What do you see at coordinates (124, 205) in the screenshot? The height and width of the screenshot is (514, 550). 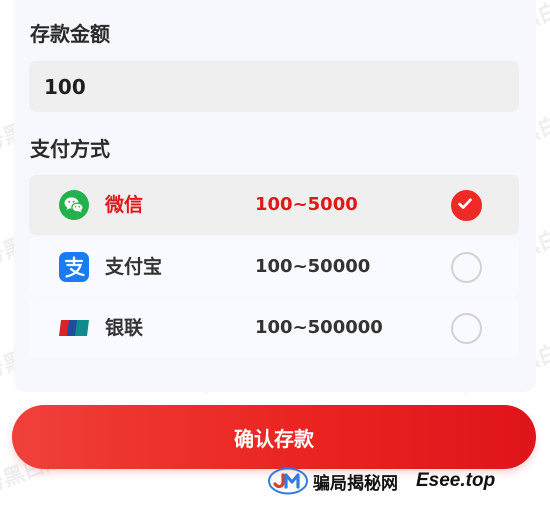 I see `payment-option-name: 微信` at bounding box center [124, 205].